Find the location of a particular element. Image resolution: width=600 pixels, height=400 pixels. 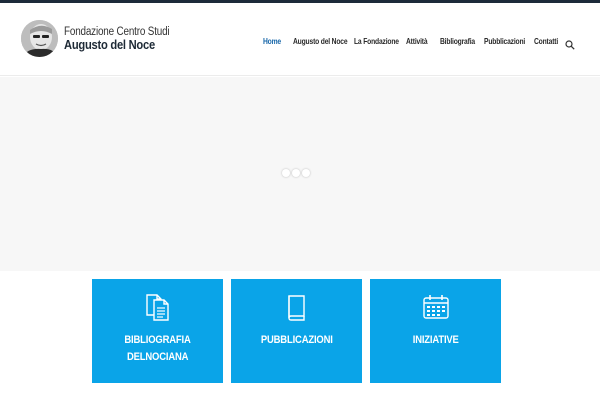

nav-item-home: Home is located at coordinates (272, 41).